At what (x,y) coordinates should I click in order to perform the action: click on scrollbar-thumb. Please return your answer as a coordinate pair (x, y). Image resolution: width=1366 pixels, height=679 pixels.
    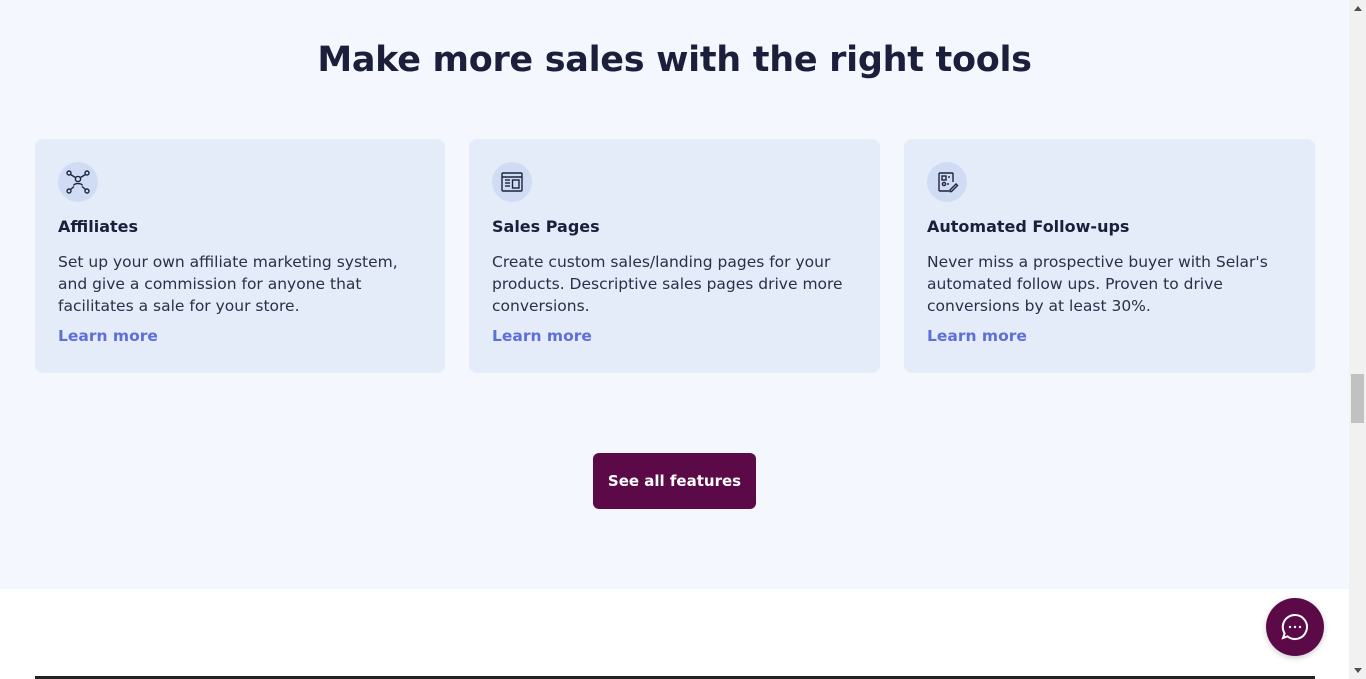
    Looking at the image, I should click on (1357, 398).